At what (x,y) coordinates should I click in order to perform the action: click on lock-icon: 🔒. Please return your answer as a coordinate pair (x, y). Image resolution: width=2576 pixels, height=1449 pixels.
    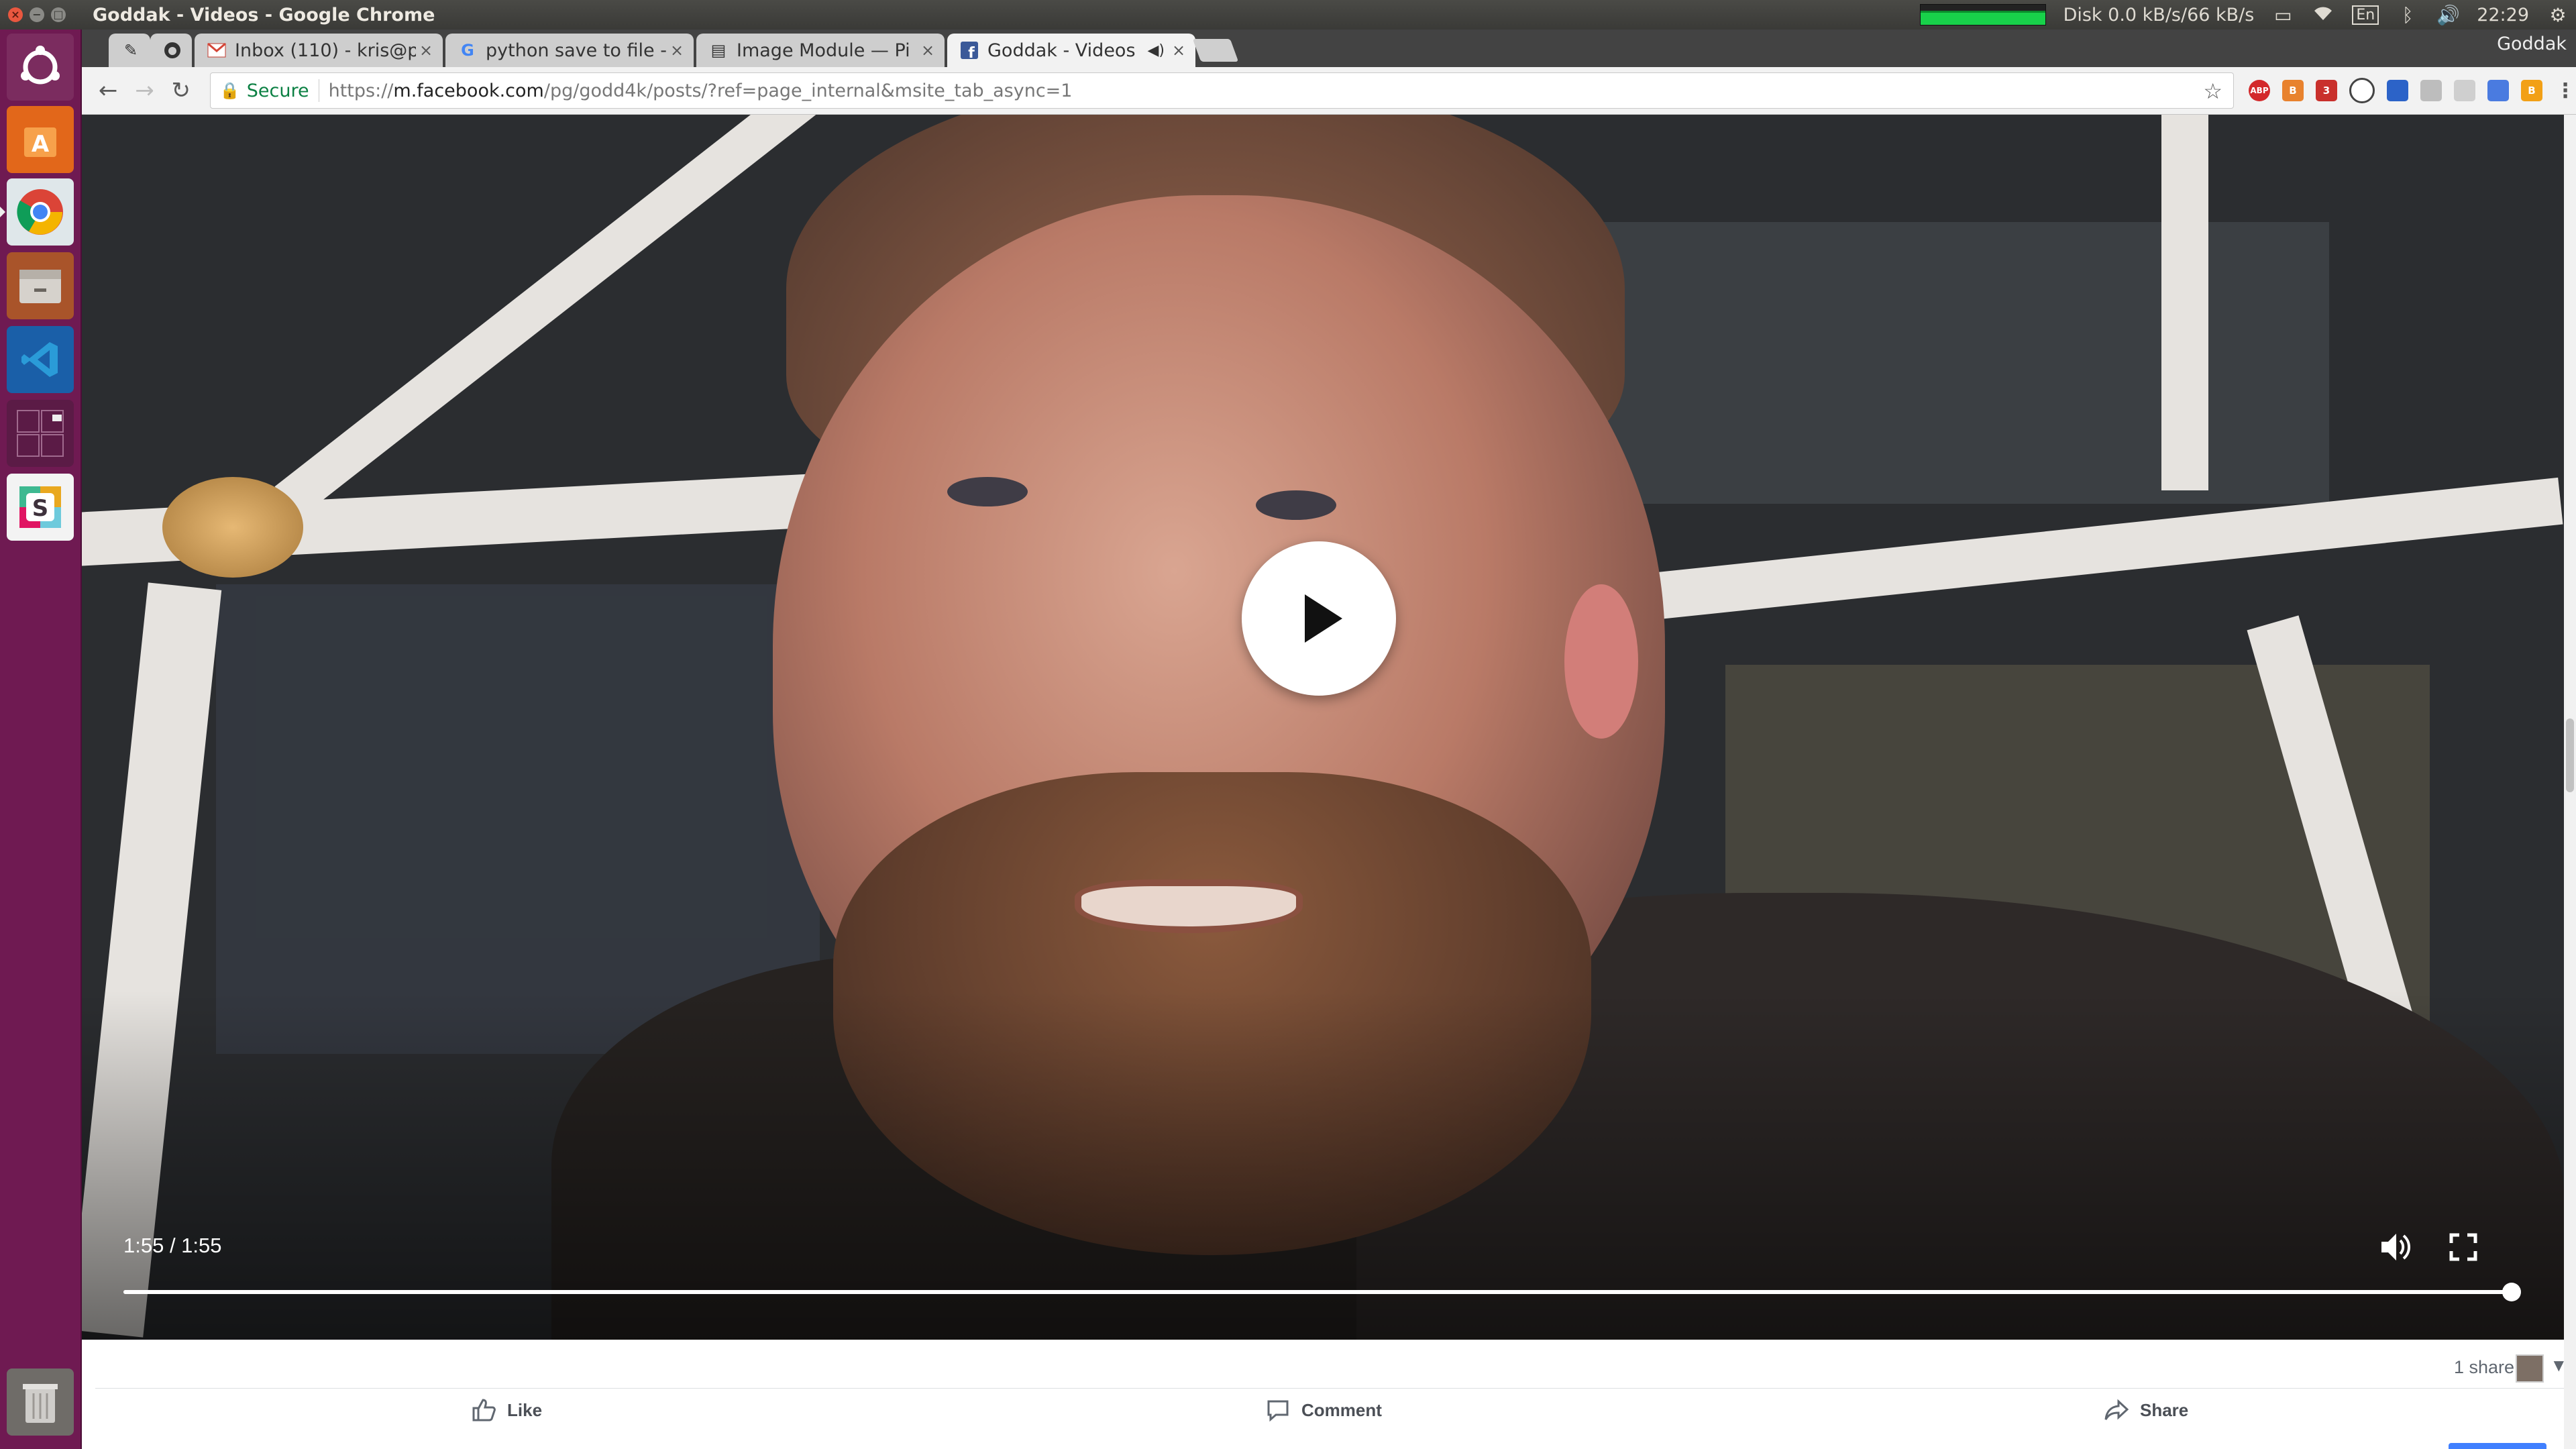
    Looking at the image, I should click on (229, 90).